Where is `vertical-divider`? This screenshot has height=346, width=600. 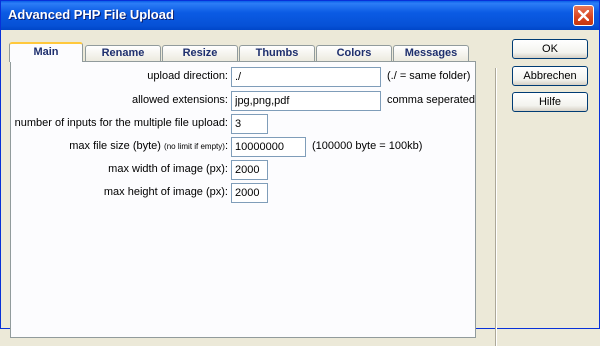 vertical-divider is located at coordinates (496, 207).